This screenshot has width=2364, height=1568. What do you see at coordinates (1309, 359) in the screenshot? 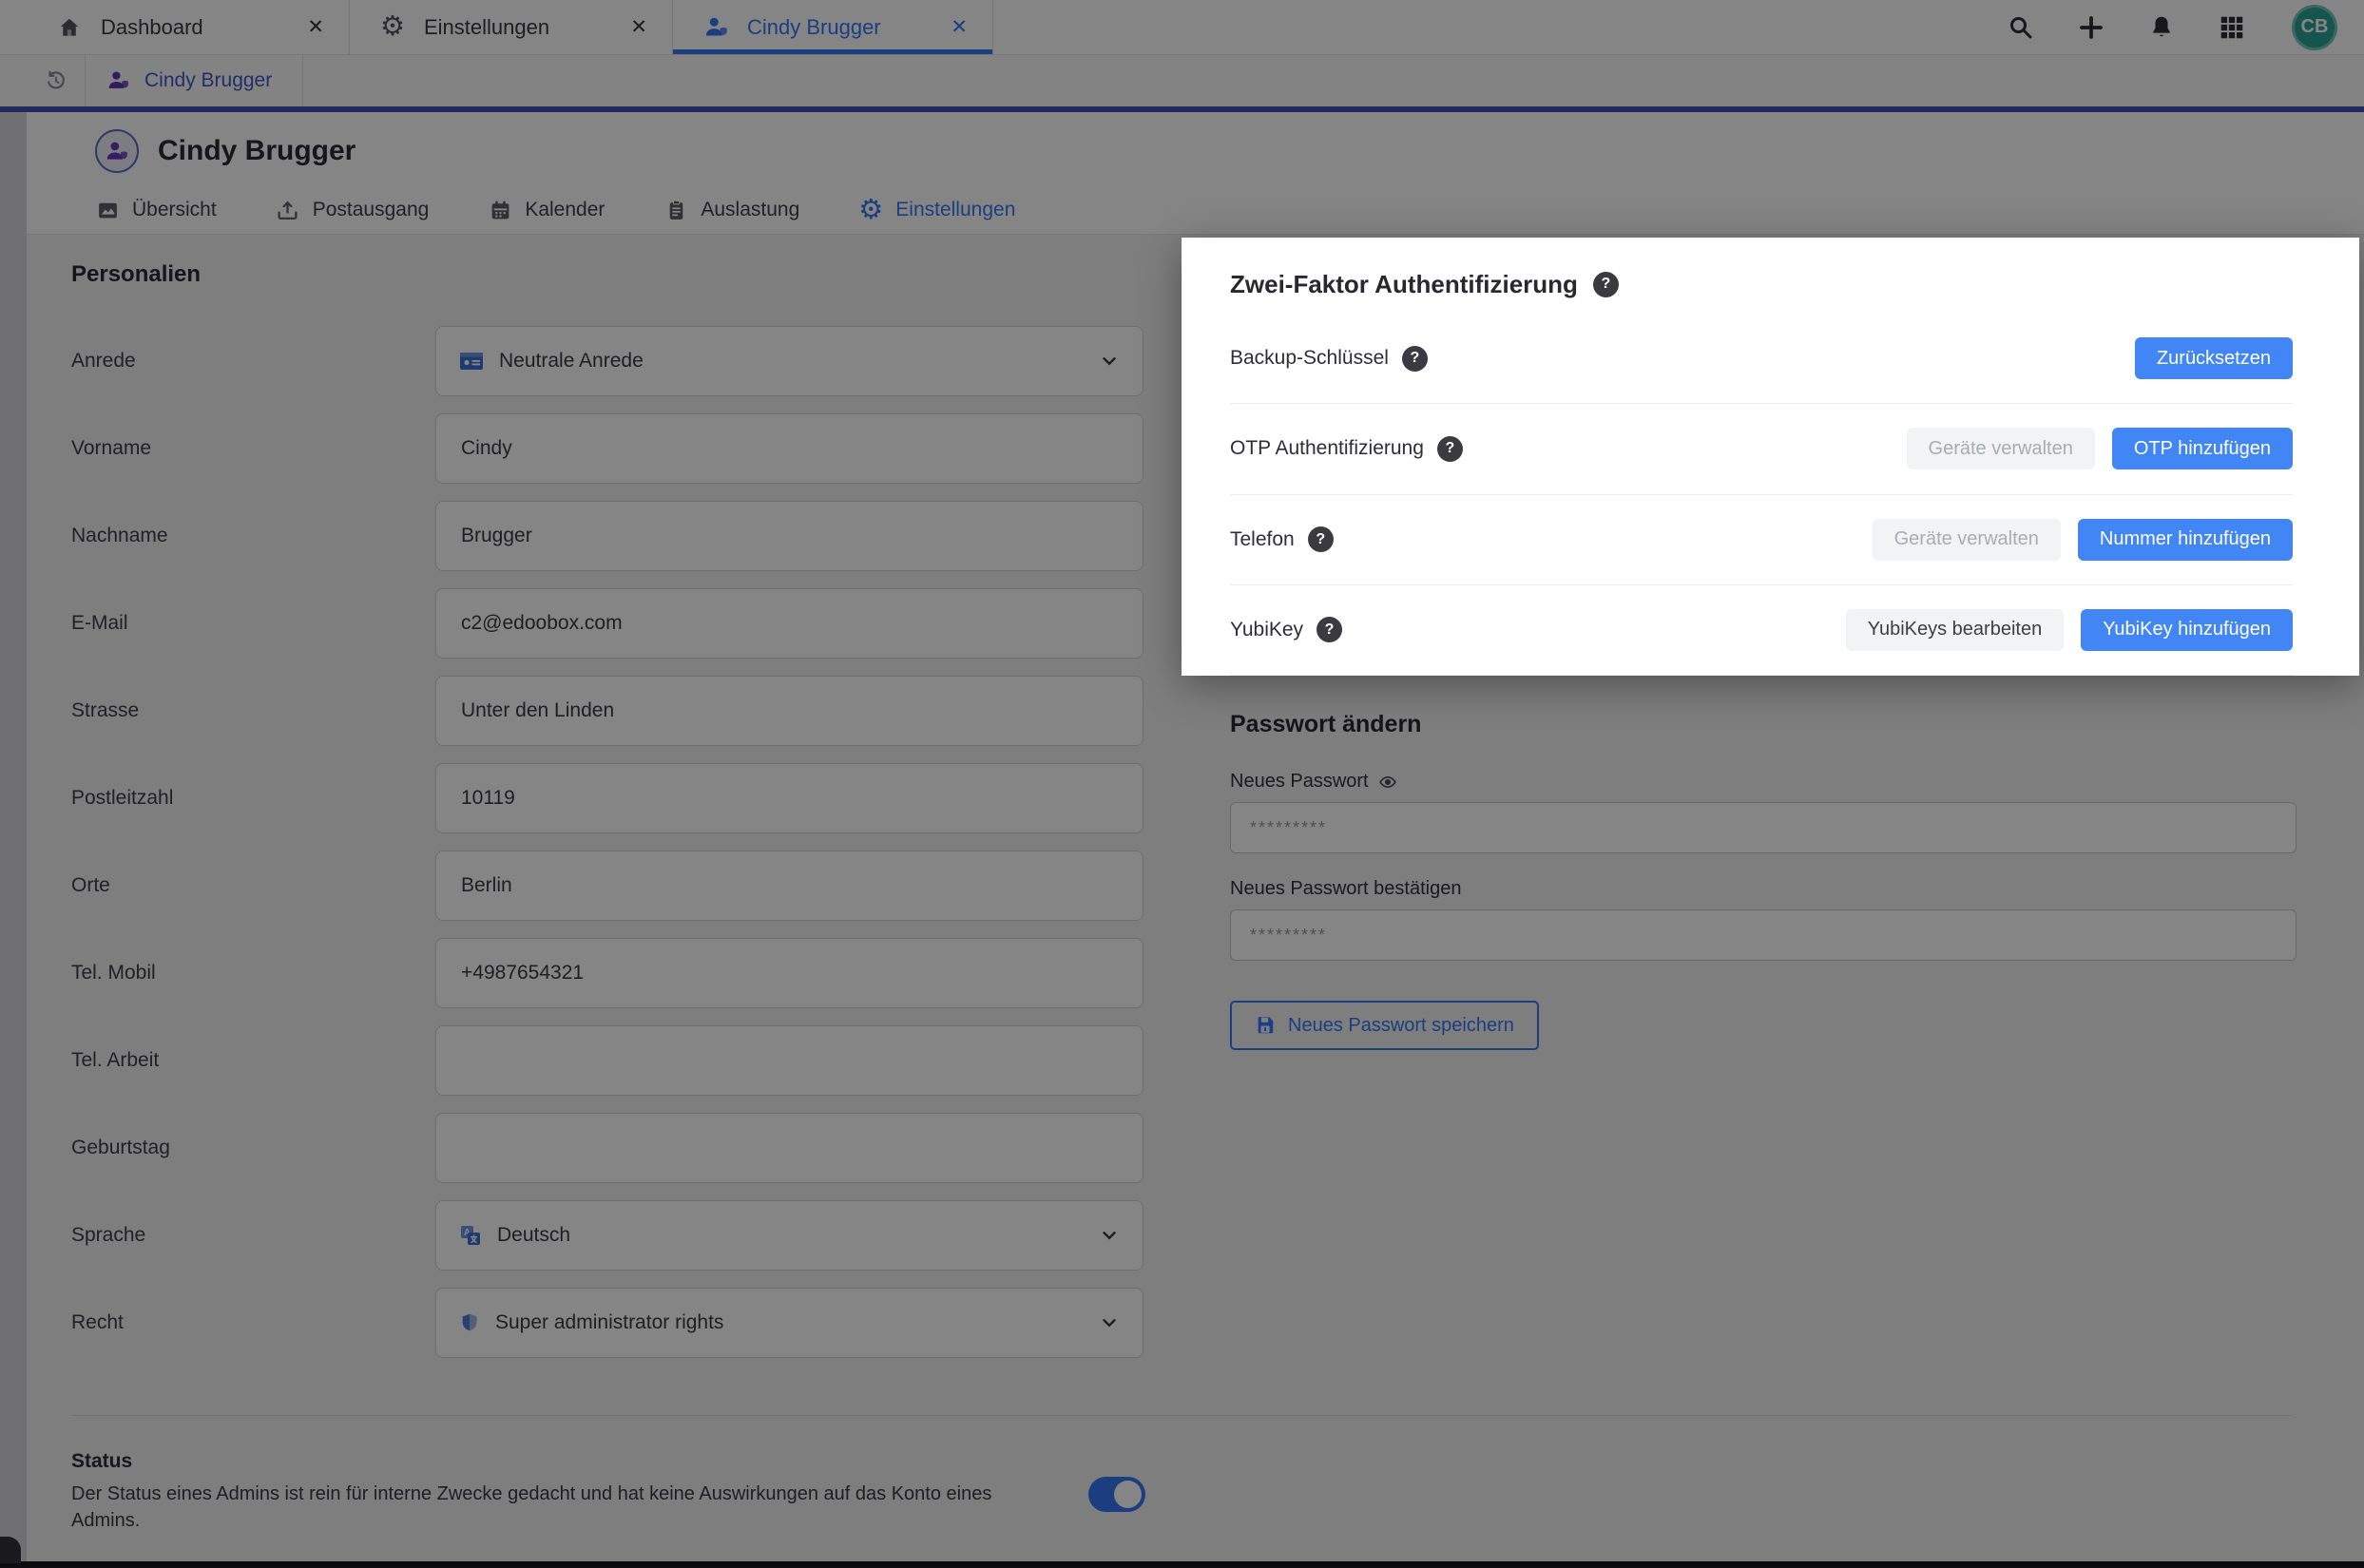
I see `row-label: Backup-Schlüssel` at bounding box center [1309, 359].